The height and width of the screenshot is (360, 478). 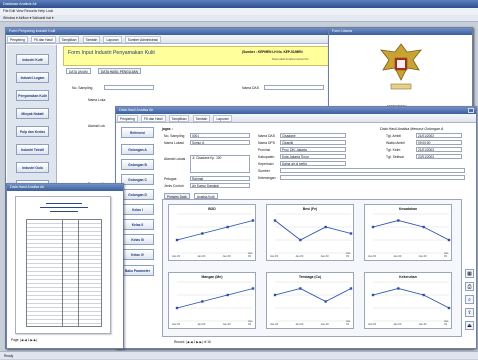 I want to click on toolbar-penyaring: Penyaring, so click(x=17, y=39).